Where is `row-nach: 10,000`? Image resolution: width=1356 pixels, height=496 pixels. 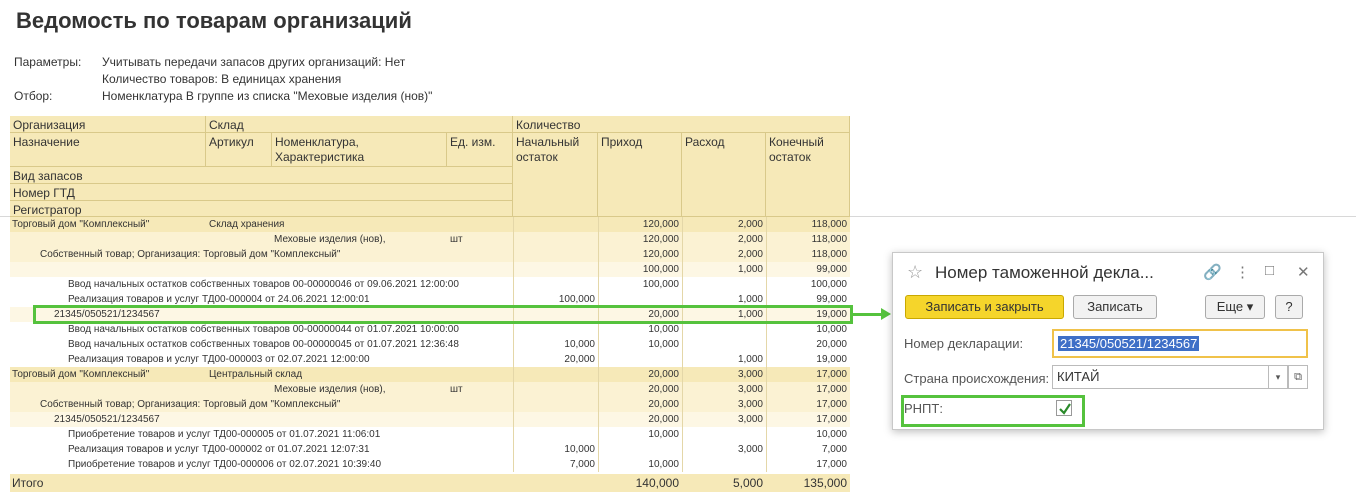
row-nach: 10,000 is located at coordinates (579, 449).